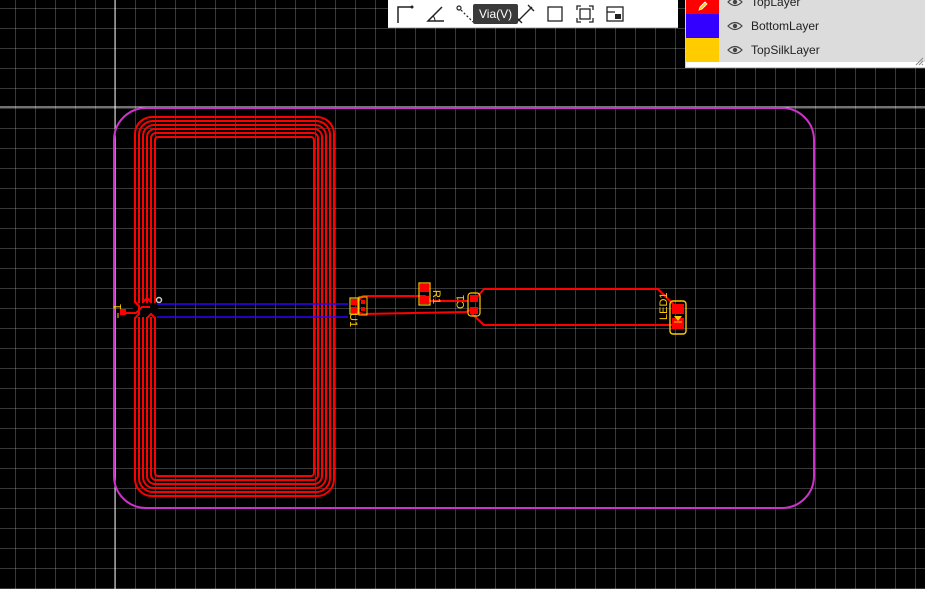 The width and height of the screenshot is (925, 589). I want to click on pencil-icon, so click(702, 6).